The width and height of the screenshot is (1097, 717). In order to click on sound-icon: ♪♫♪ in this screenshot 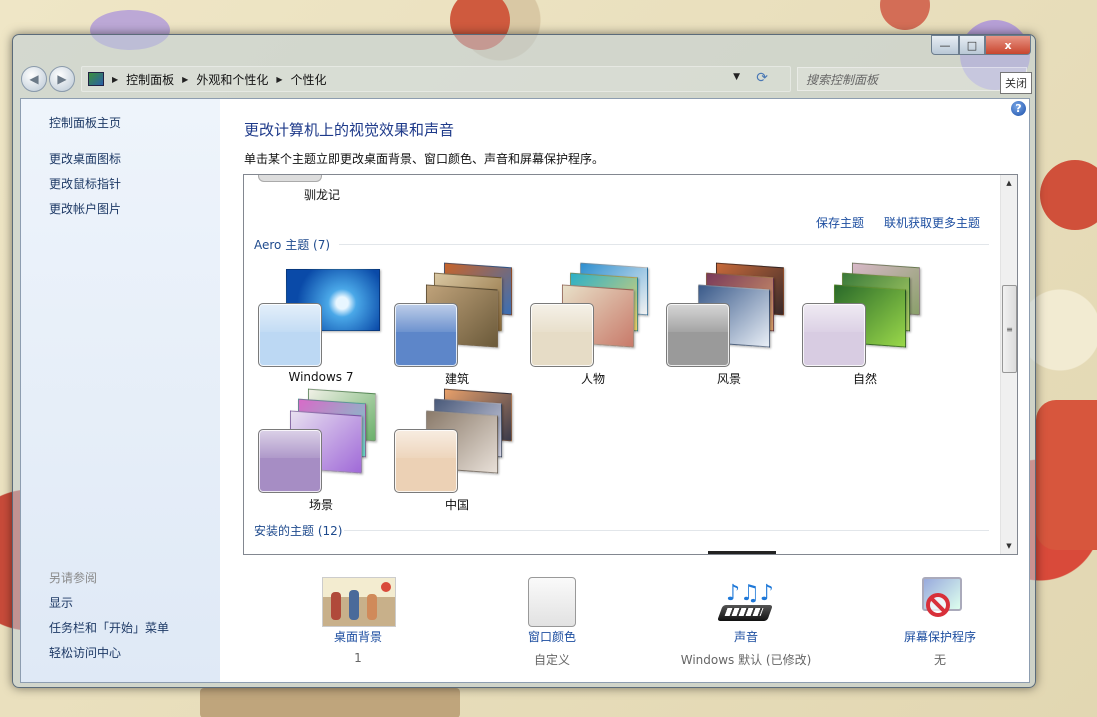, I will do `click(746, 601)`.